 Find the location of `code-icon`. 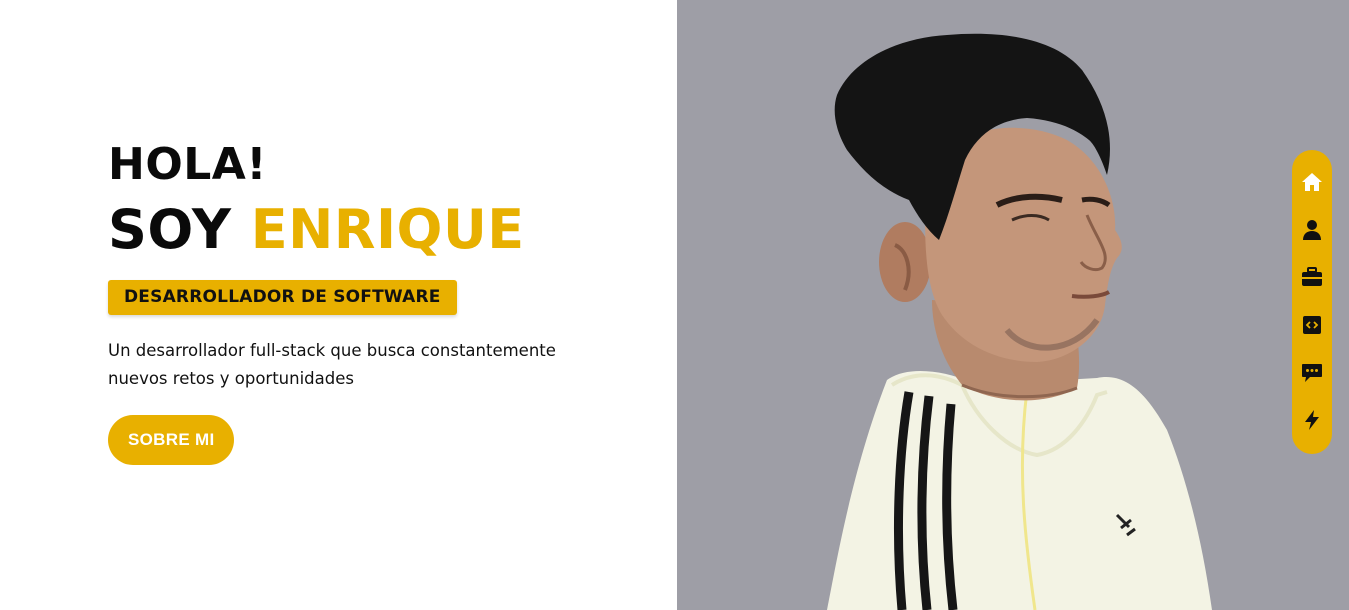

code-icon is located at coordinates (1312, 324).